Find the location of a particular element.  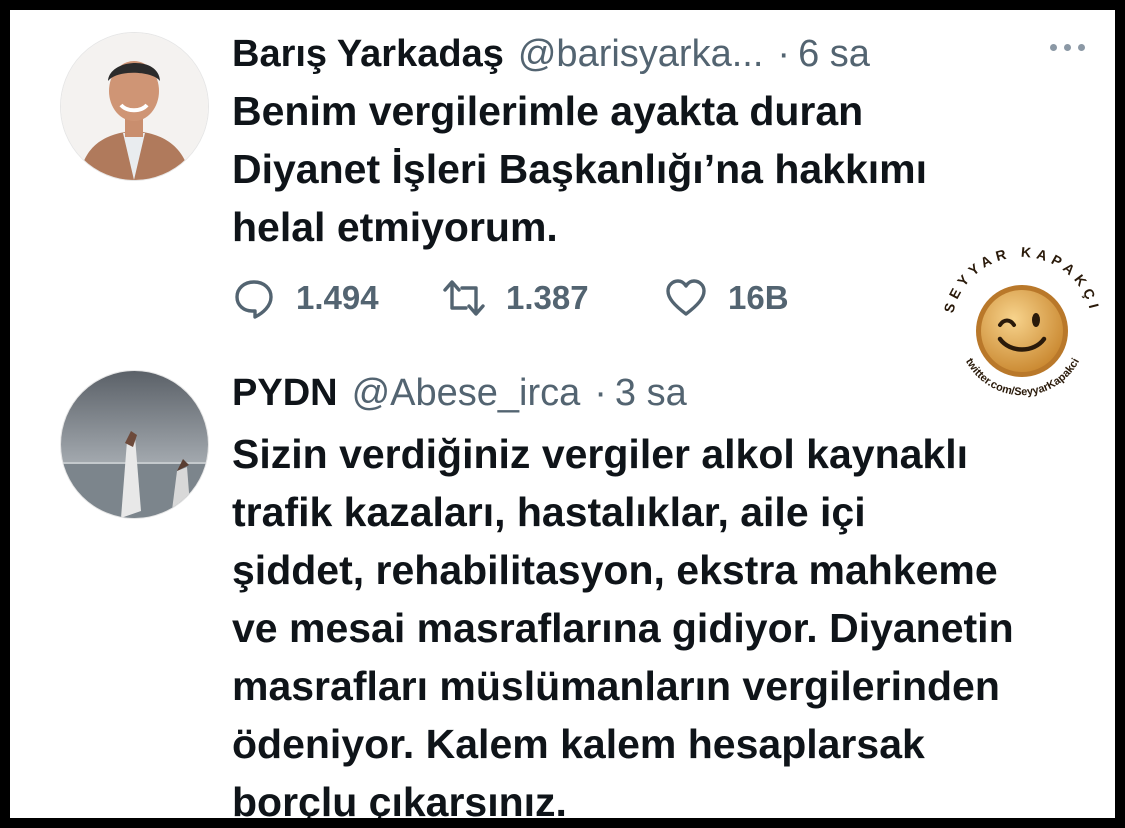

reply-button: 1.494 is located at coordinates (337, 298).